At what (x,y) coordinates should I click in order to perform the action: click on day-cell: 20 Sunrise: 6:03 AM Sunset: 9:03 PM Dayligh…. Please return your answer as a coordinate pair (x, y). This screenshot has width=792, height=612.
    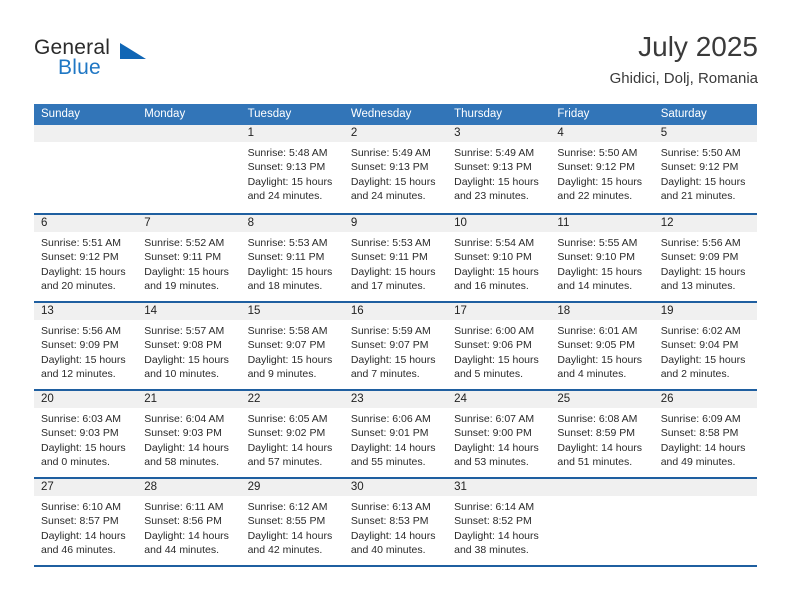
    Looking at the image, I should click on (86, 434).